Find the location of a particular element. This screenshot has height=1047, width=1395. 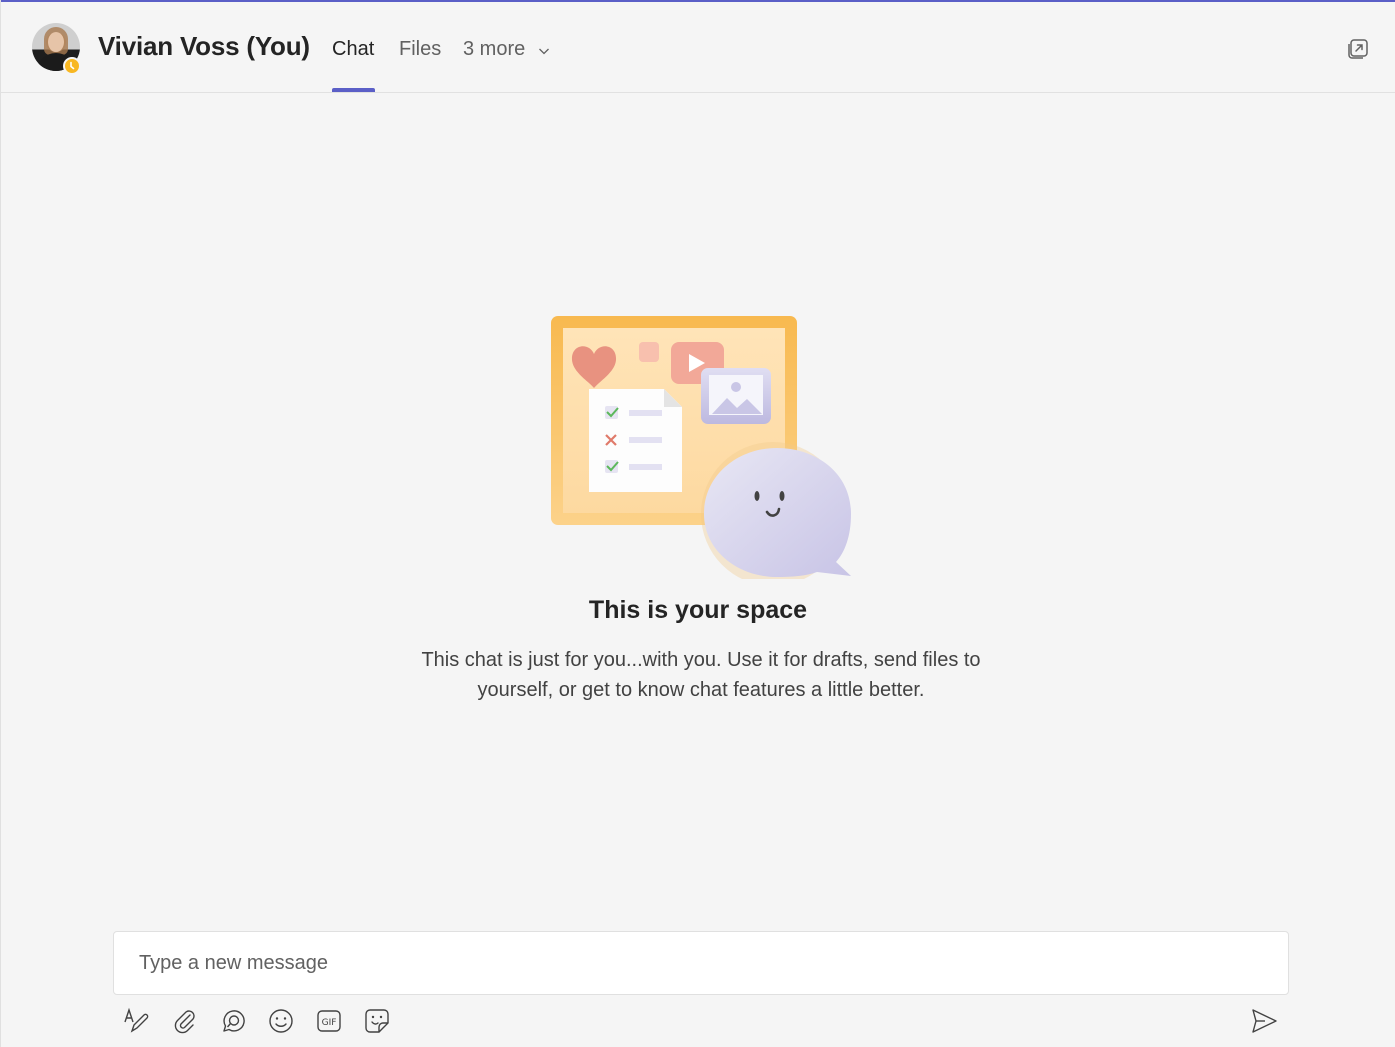

emoji-icon is located at coordinates (281, 1021).